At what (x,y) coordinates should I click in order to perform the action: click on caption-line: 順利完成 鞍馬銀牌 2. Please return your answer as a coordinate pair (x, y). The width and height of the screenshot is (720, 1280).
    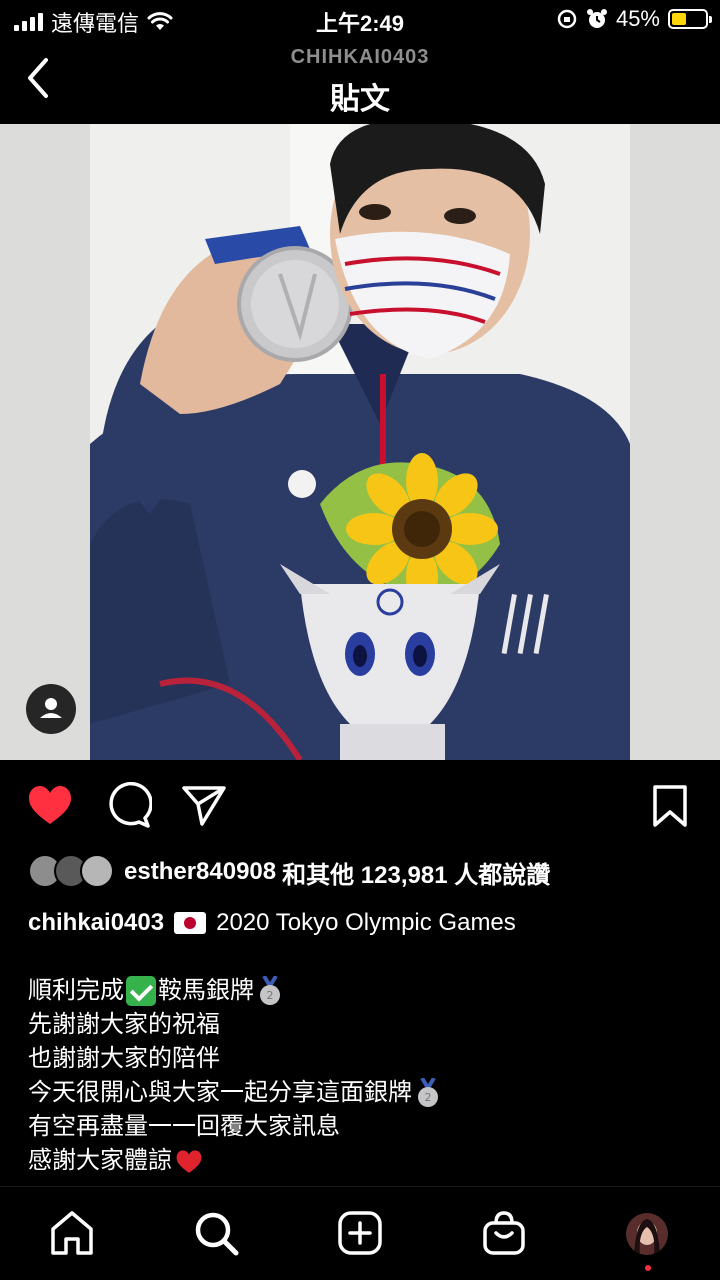
    Looking at the image, I should click on (360, 991).